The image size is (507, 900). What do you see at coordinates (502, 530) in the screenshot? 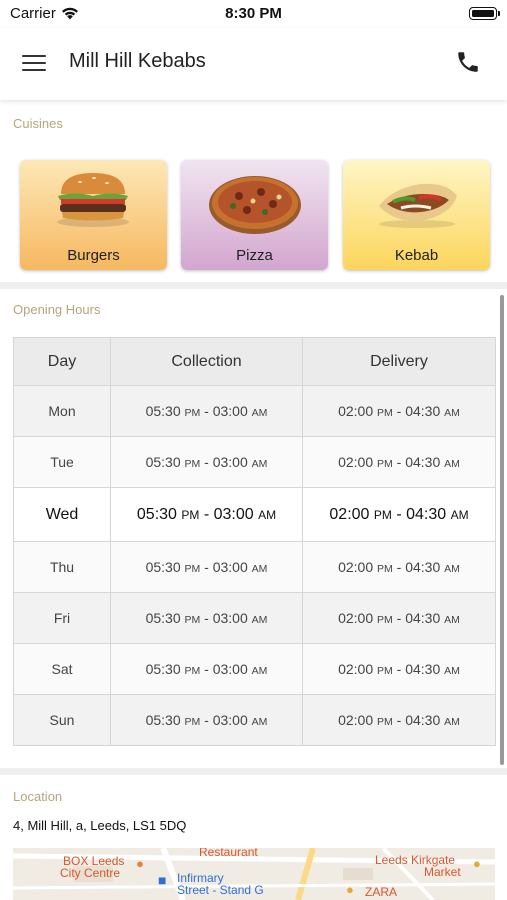
I see `scrollbar` at bounding box center [502, 530].